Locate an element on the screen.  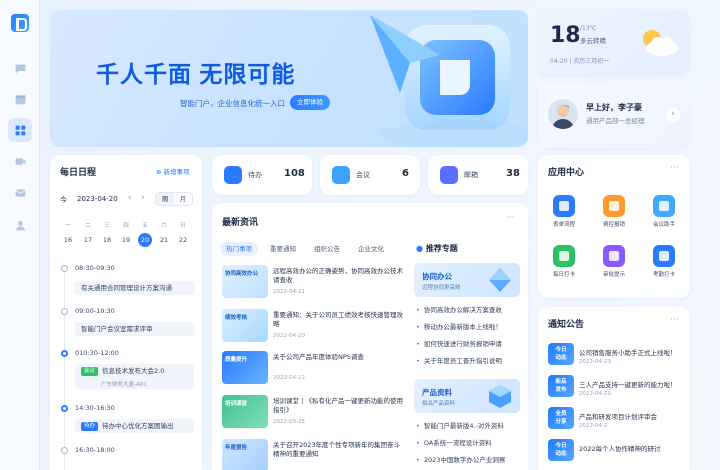
stat-meeting: 会议 6 is located at coordinates (370, 175).